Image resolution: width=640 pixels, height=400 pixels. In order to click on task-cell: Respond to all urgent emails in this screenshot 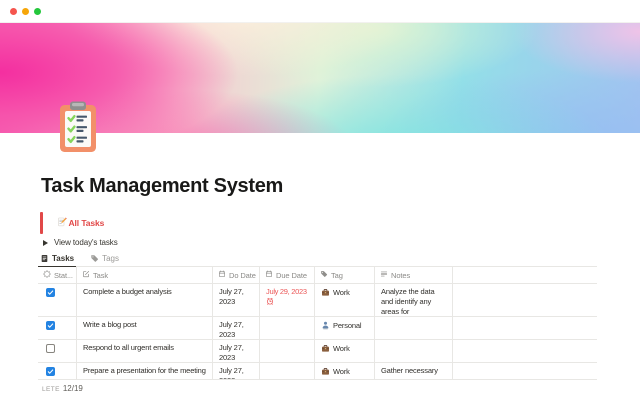, I will do `click(145, 351)`.